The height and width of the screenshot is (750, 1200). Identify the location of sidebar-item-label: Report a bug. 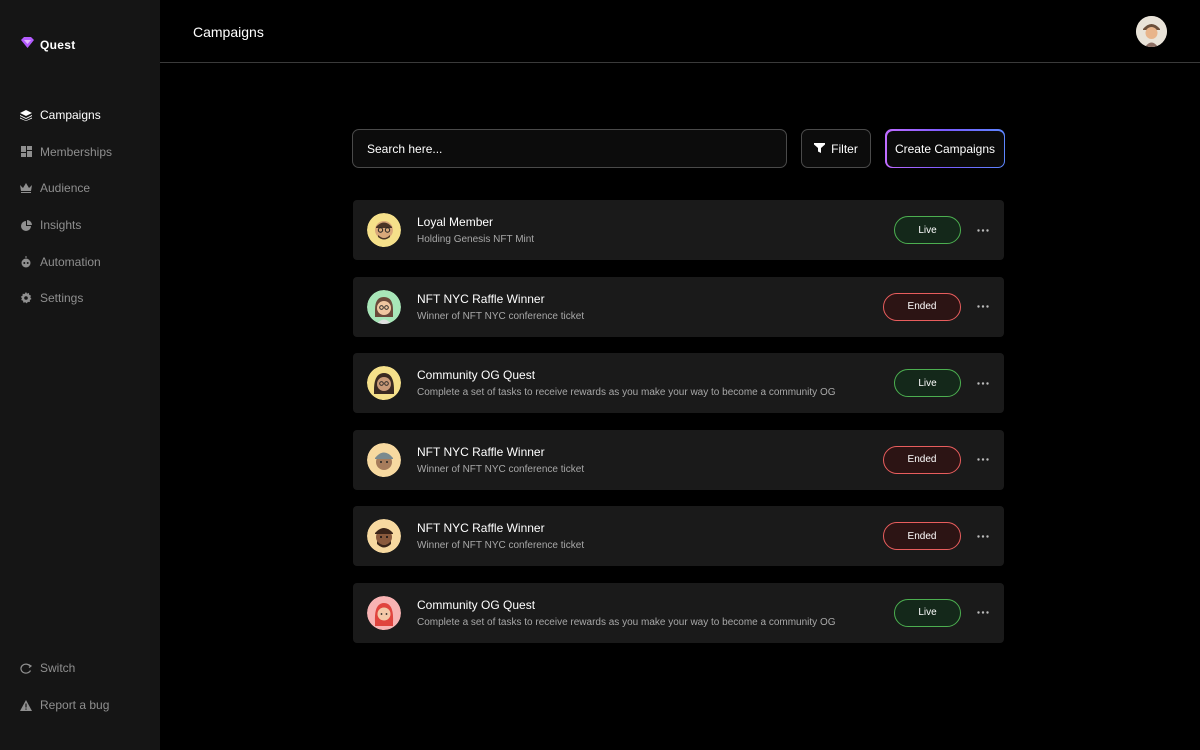
(75, 705).